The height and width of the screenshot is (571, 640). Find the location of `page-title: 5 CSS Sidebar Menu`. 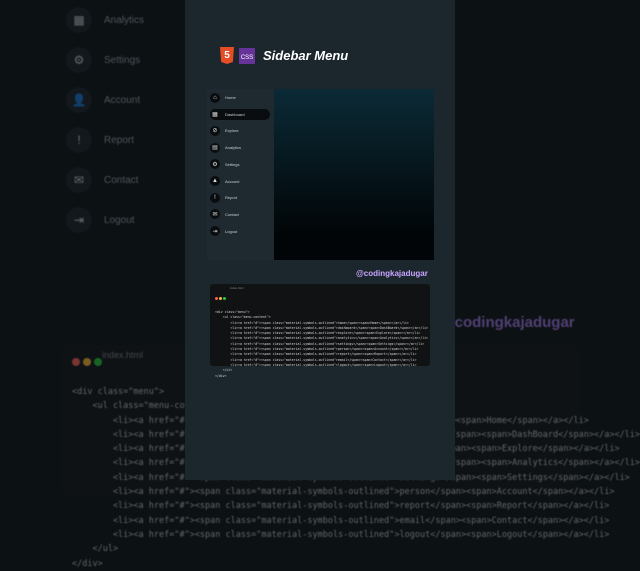

page-title: 5 CSS Sidebar Menu is located at coordinates (284, 55).